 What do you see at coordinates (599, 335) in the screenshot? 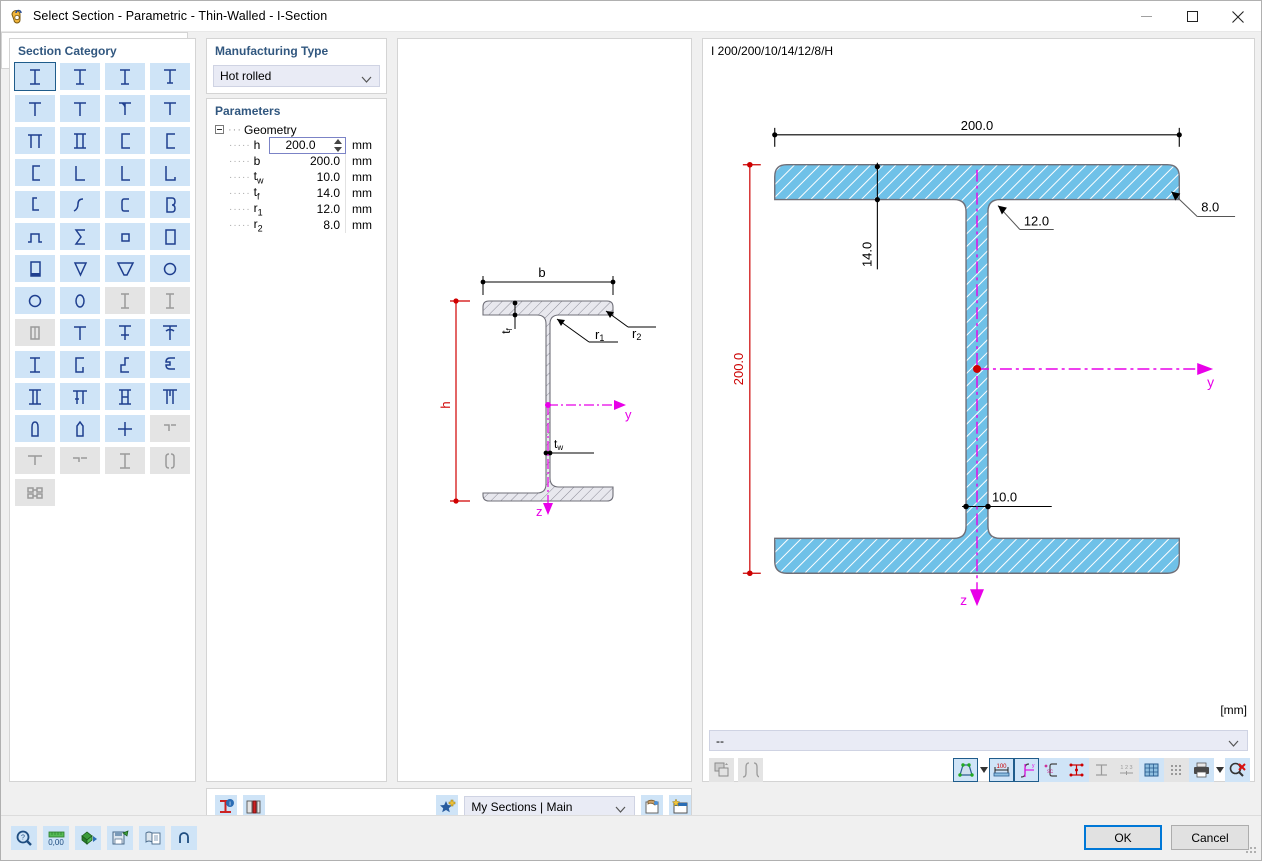
I see `schematic-label-r1: r1` at bounding box center [599, 335].